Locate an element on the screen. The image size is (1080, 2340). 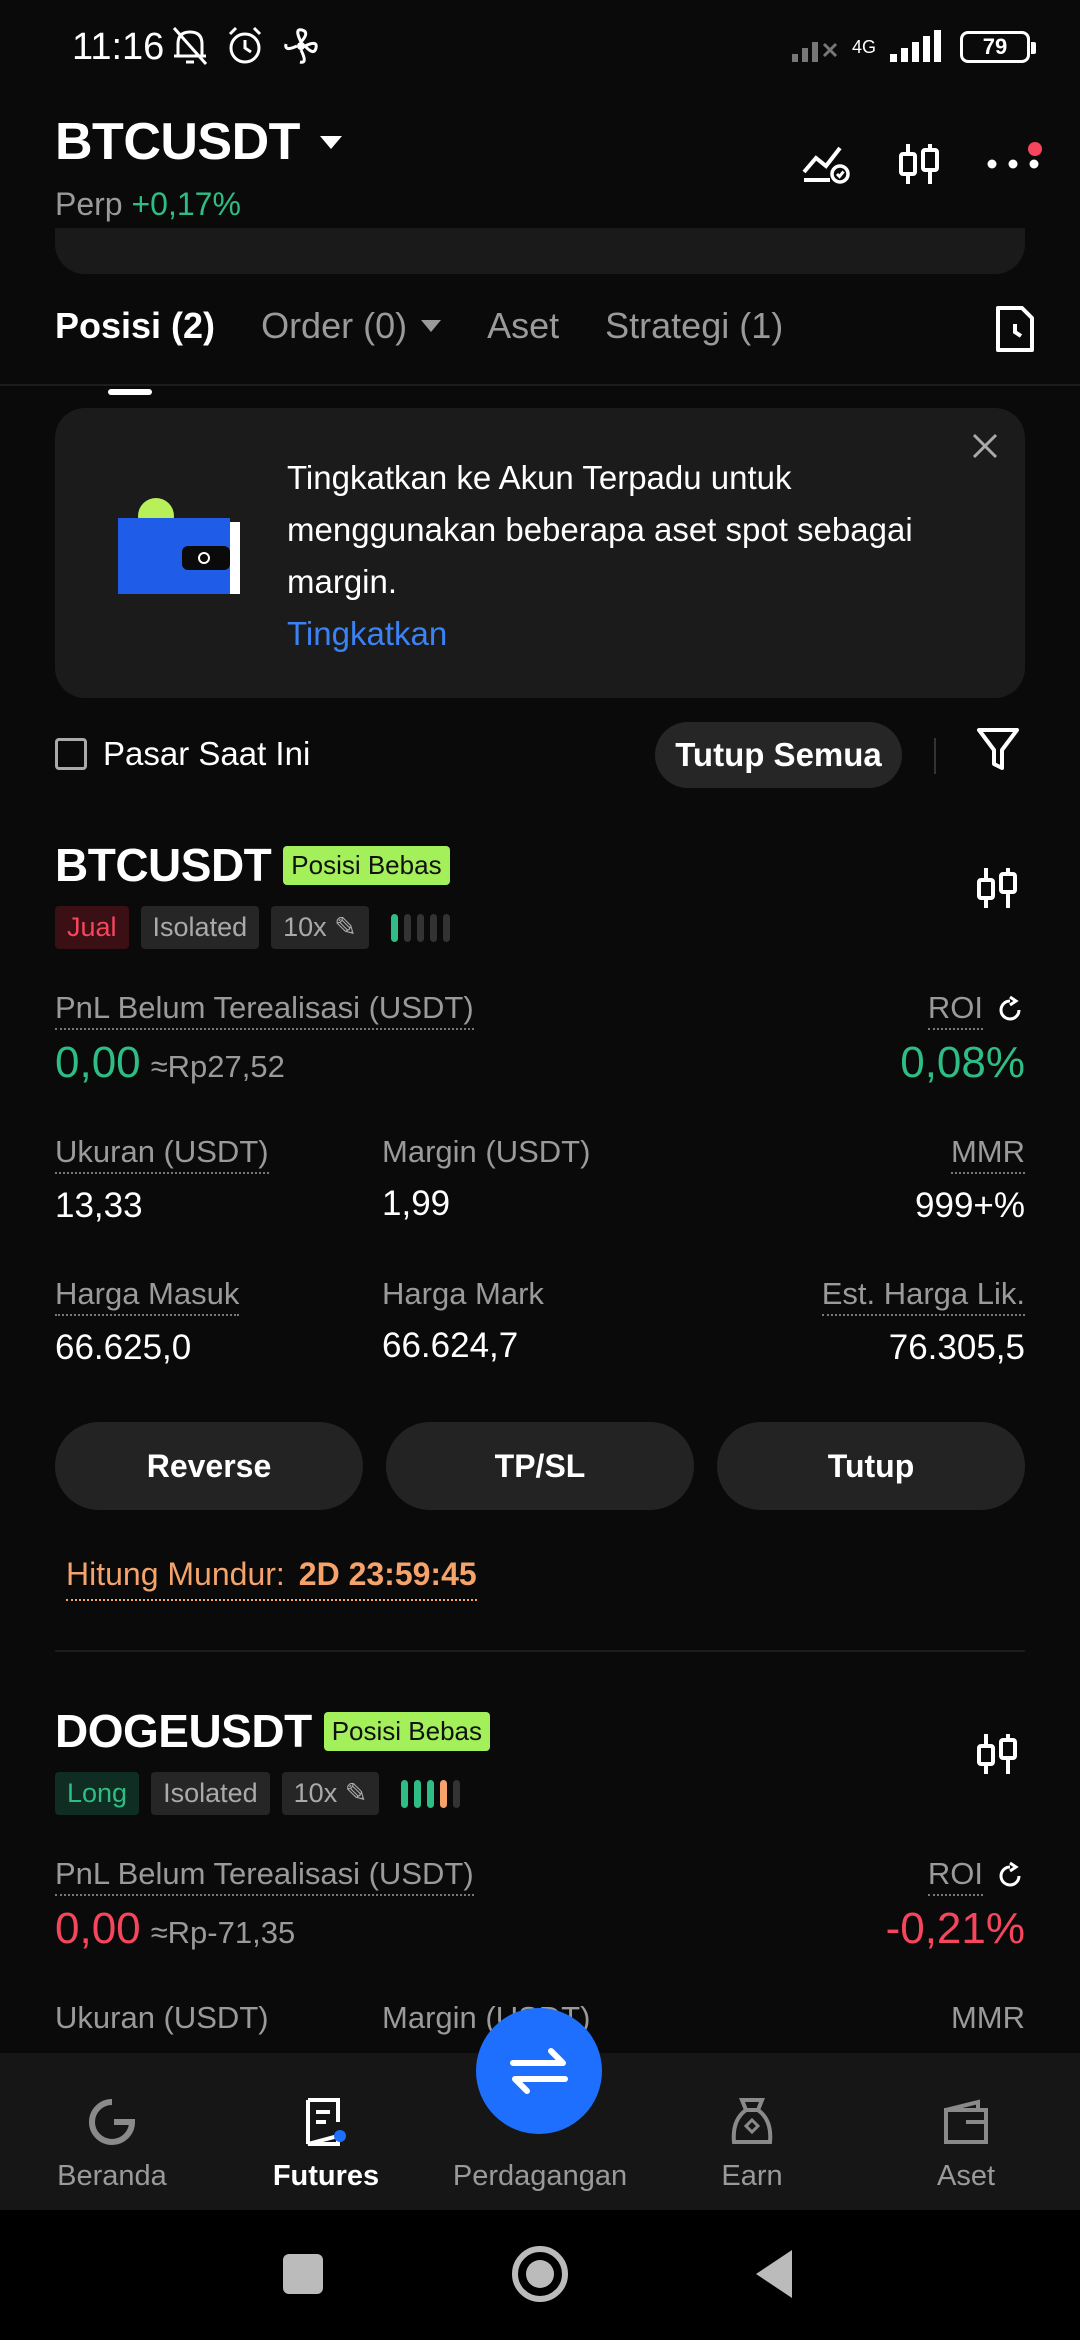
entry-price-label: Harga Masuk is located at coordinates (147, 1296).